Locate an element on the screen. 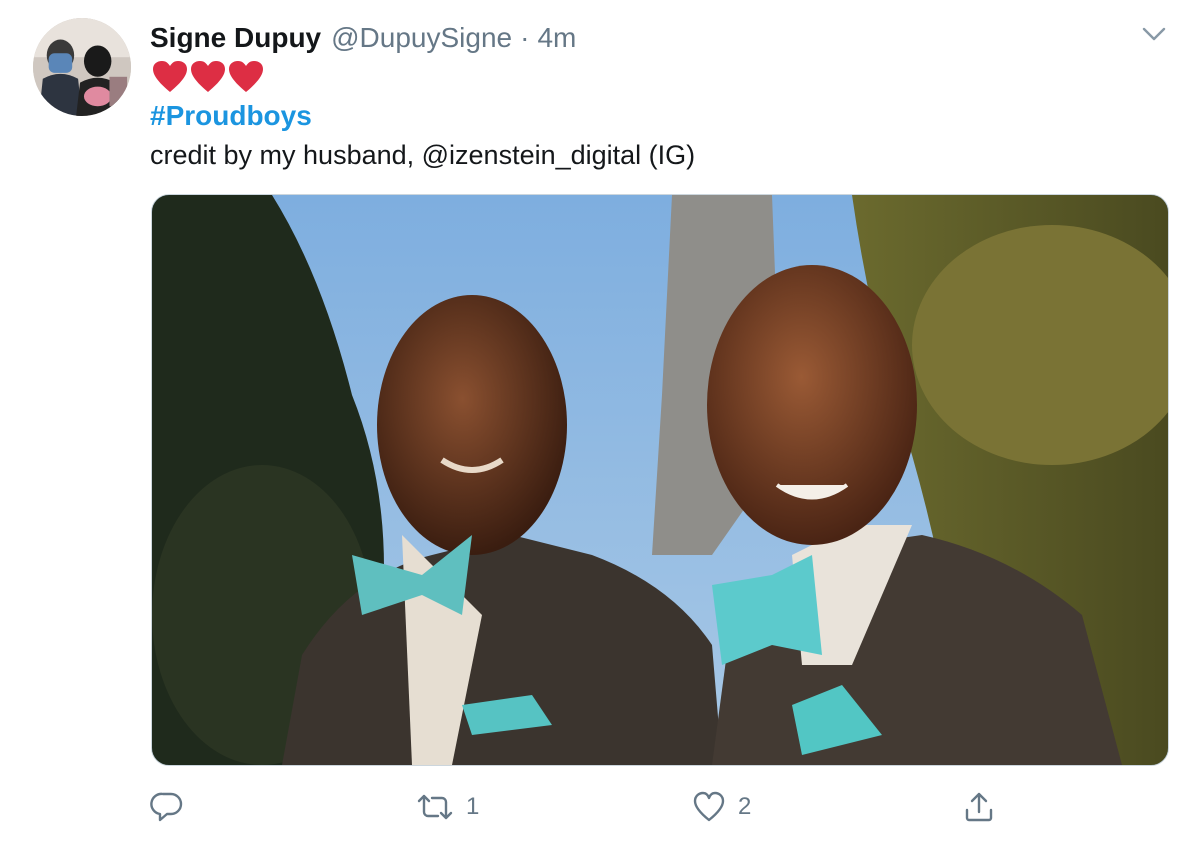  retweet-button: 1 is located at coordinates (447, 807).